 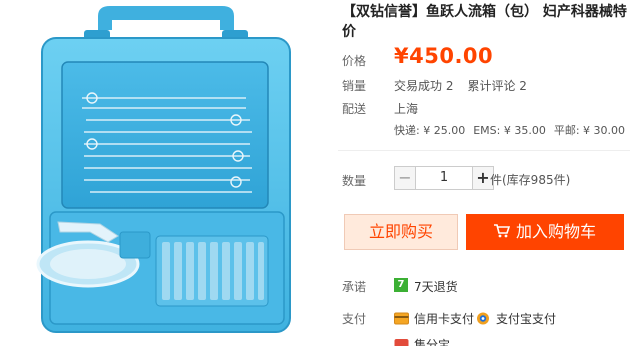 What do you see at coordinates (483, 318) in the screenshot?
I see `alipay-icon` at bounding box center [483, 318].